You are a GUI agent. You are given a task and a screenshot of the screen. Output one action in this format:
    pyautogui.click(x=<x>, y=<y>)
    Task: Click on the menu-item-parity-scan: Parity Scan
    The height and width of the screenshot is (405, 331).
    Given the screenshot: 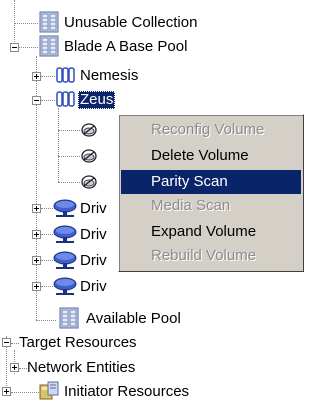 What is the action you would take?
    pyautogui.click(x=211, y=182)
    